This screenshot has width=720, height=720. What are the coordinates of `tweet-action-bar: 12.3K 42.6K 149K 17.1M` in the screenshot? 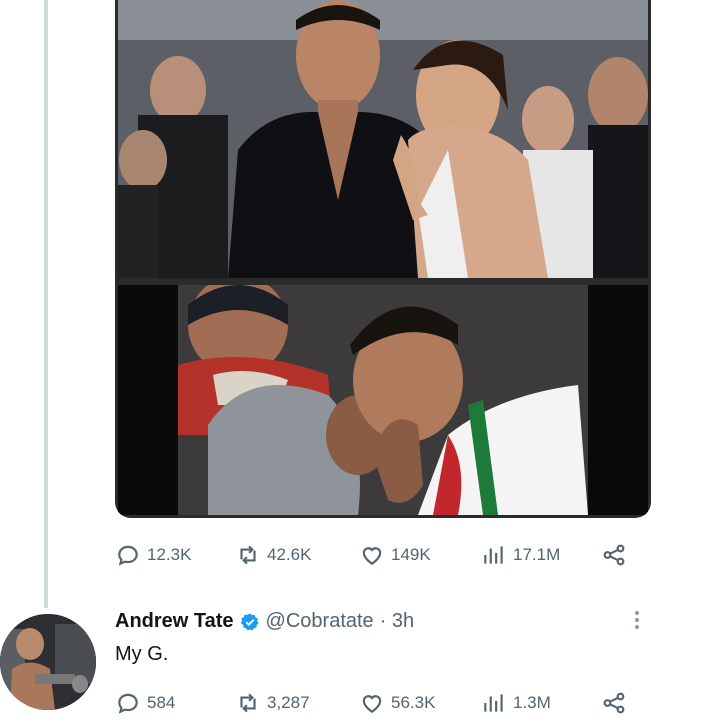 It's located at (375, 555).